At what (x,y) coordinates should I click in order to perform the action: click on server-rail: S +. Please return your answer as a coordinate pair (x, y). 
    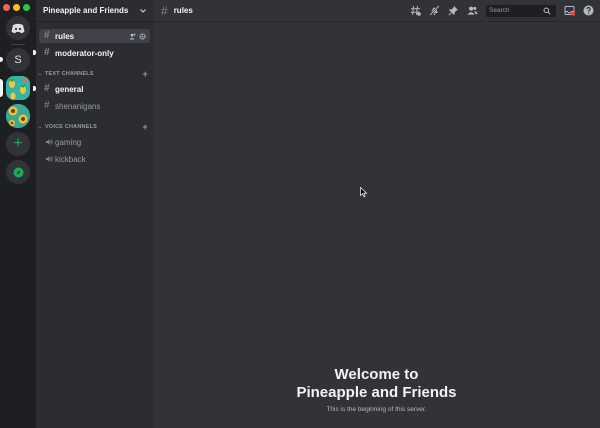
    Looking at the image, I should click on (18, 214).